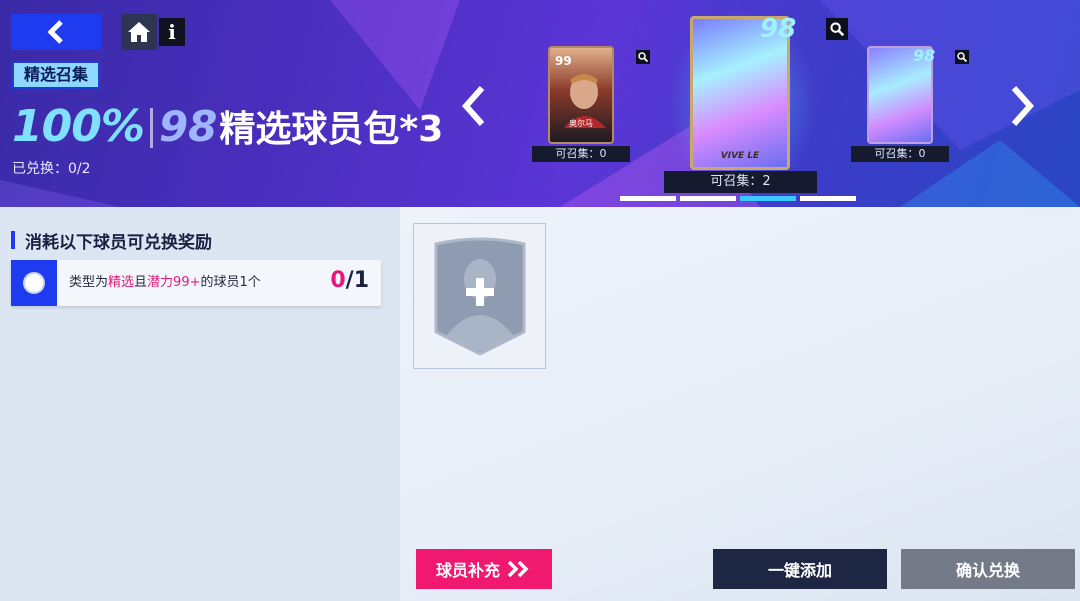 The width and height of the screenshot is (1080, 601). I want to click on requirement-item: 类型为精选且潜力99+的球员1个 0/1, so click(196, 283).